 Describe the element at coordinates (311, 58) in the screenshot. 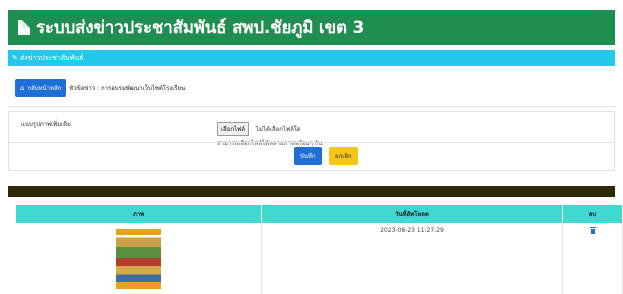

I see `section-bar: ✎ ส่งข่าวประชาสัมพันธ์` at that location.